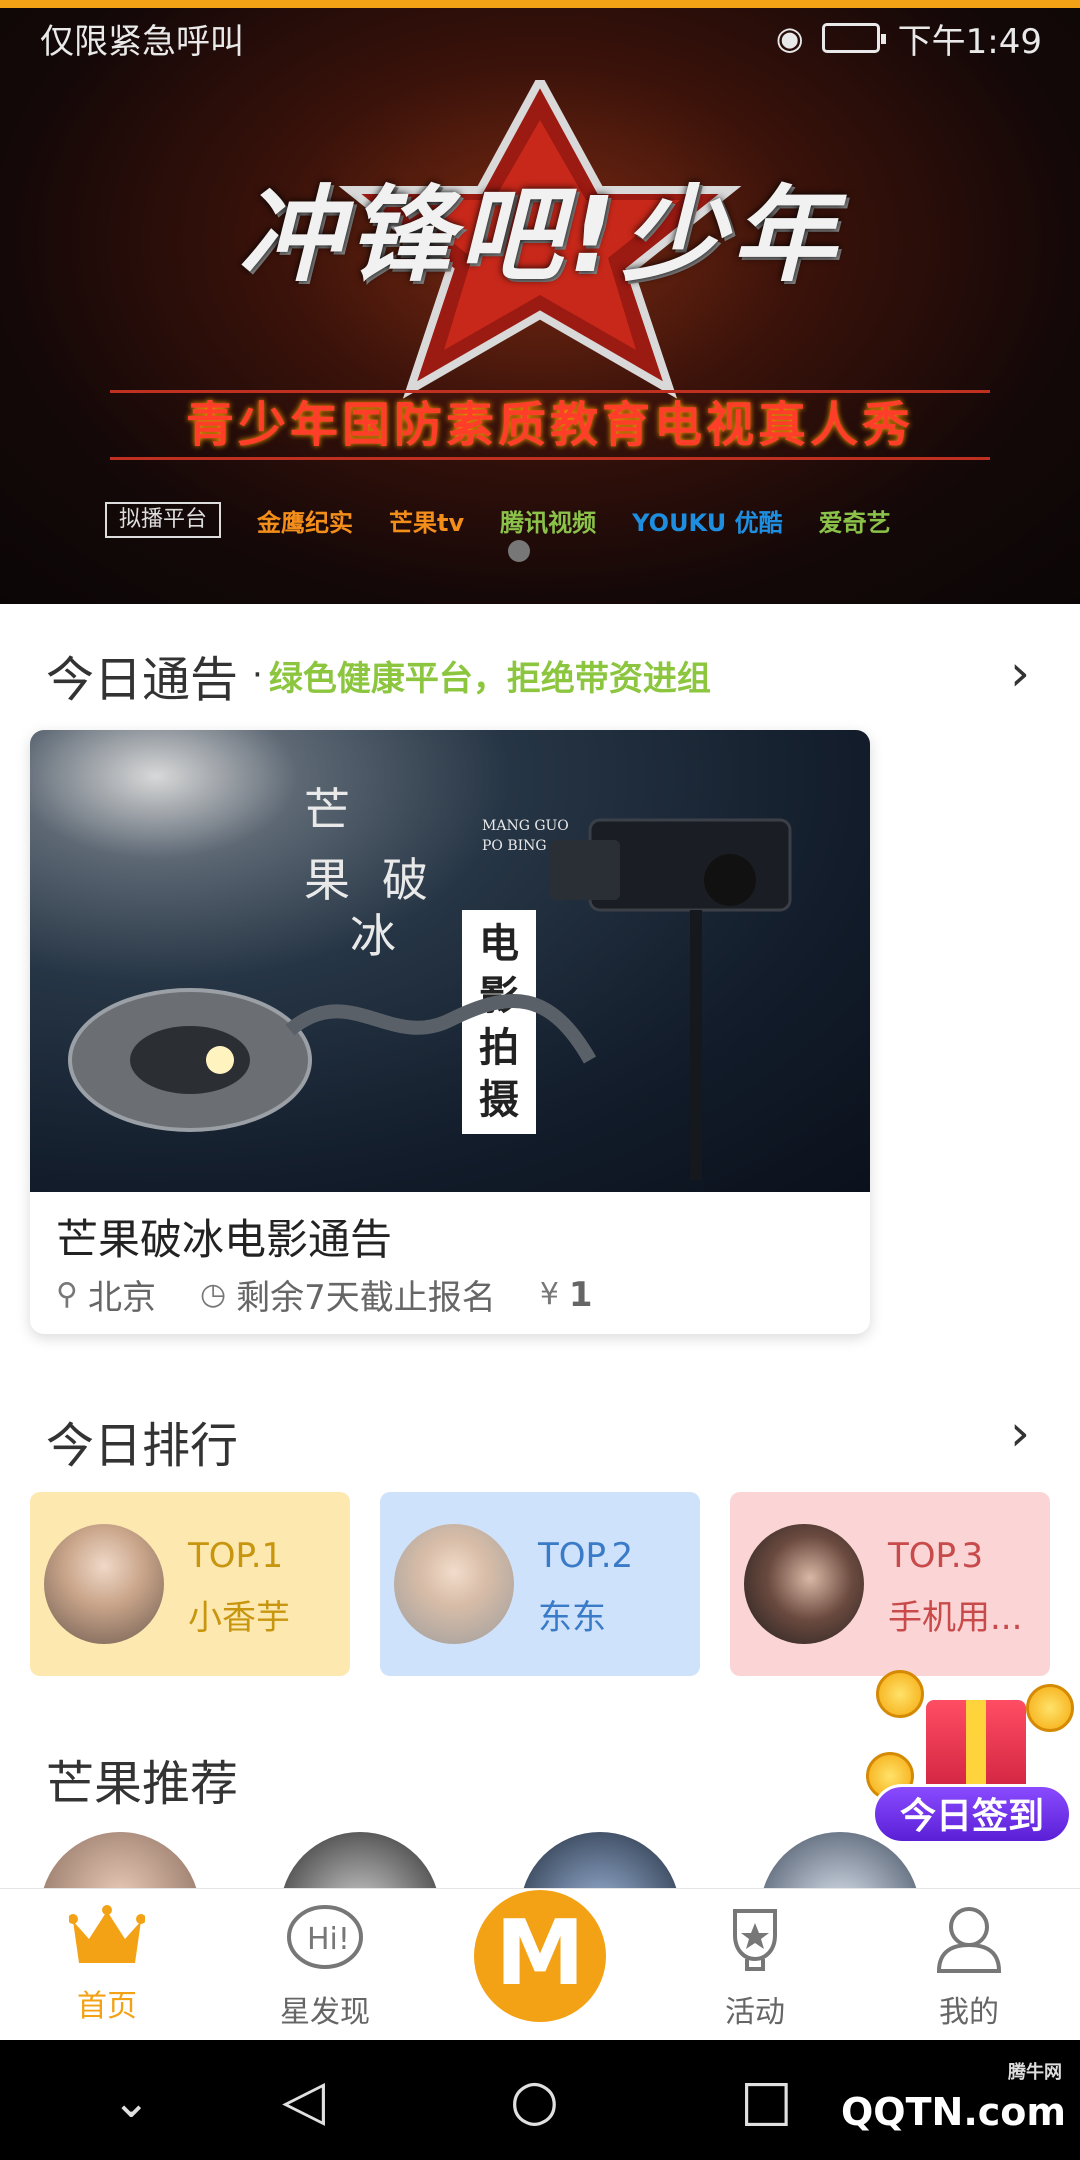  What do you see at coordinates (969, 1940) in the screenshot?
I see `user-icon` at bounding box center [969, 1940].